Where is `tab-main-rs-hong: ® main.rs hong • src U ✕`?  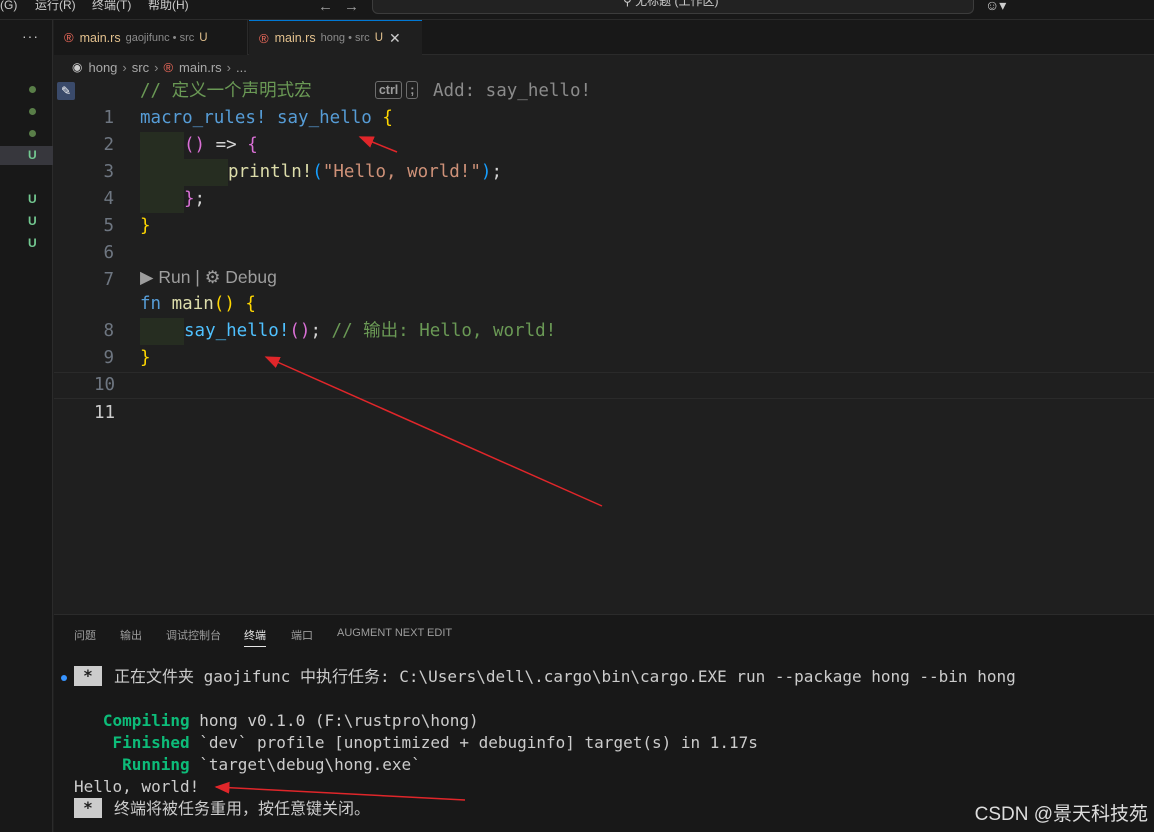 tab-main-rs-hong: ® main.rs hong • src U ✕ is located at coordinates (335, 37).